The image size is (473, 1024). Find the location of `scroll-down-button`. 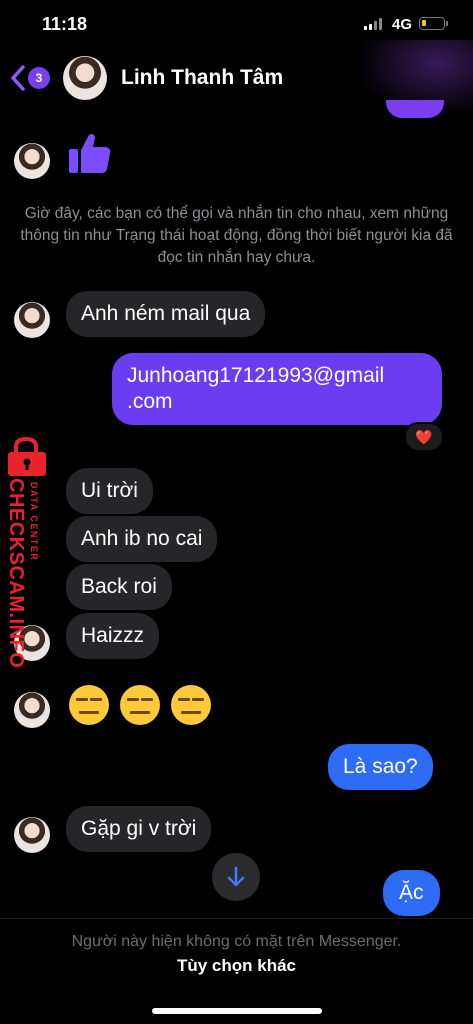

scroll-down-button is located at coordinates (236, 877).